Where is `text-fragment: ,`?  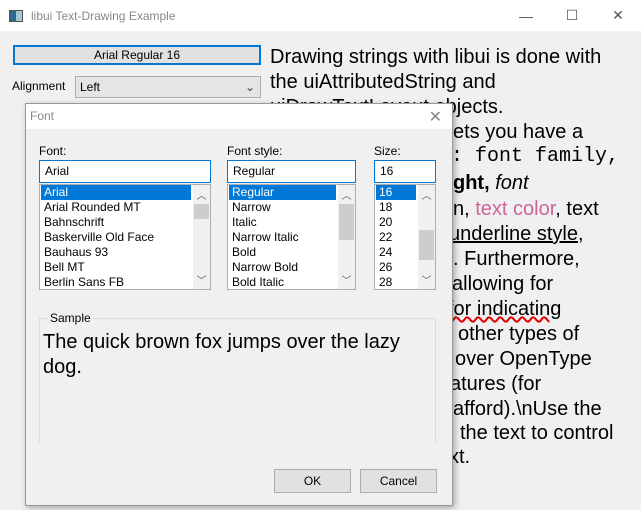
text-fragment: , is located at coordinates (580, 234).